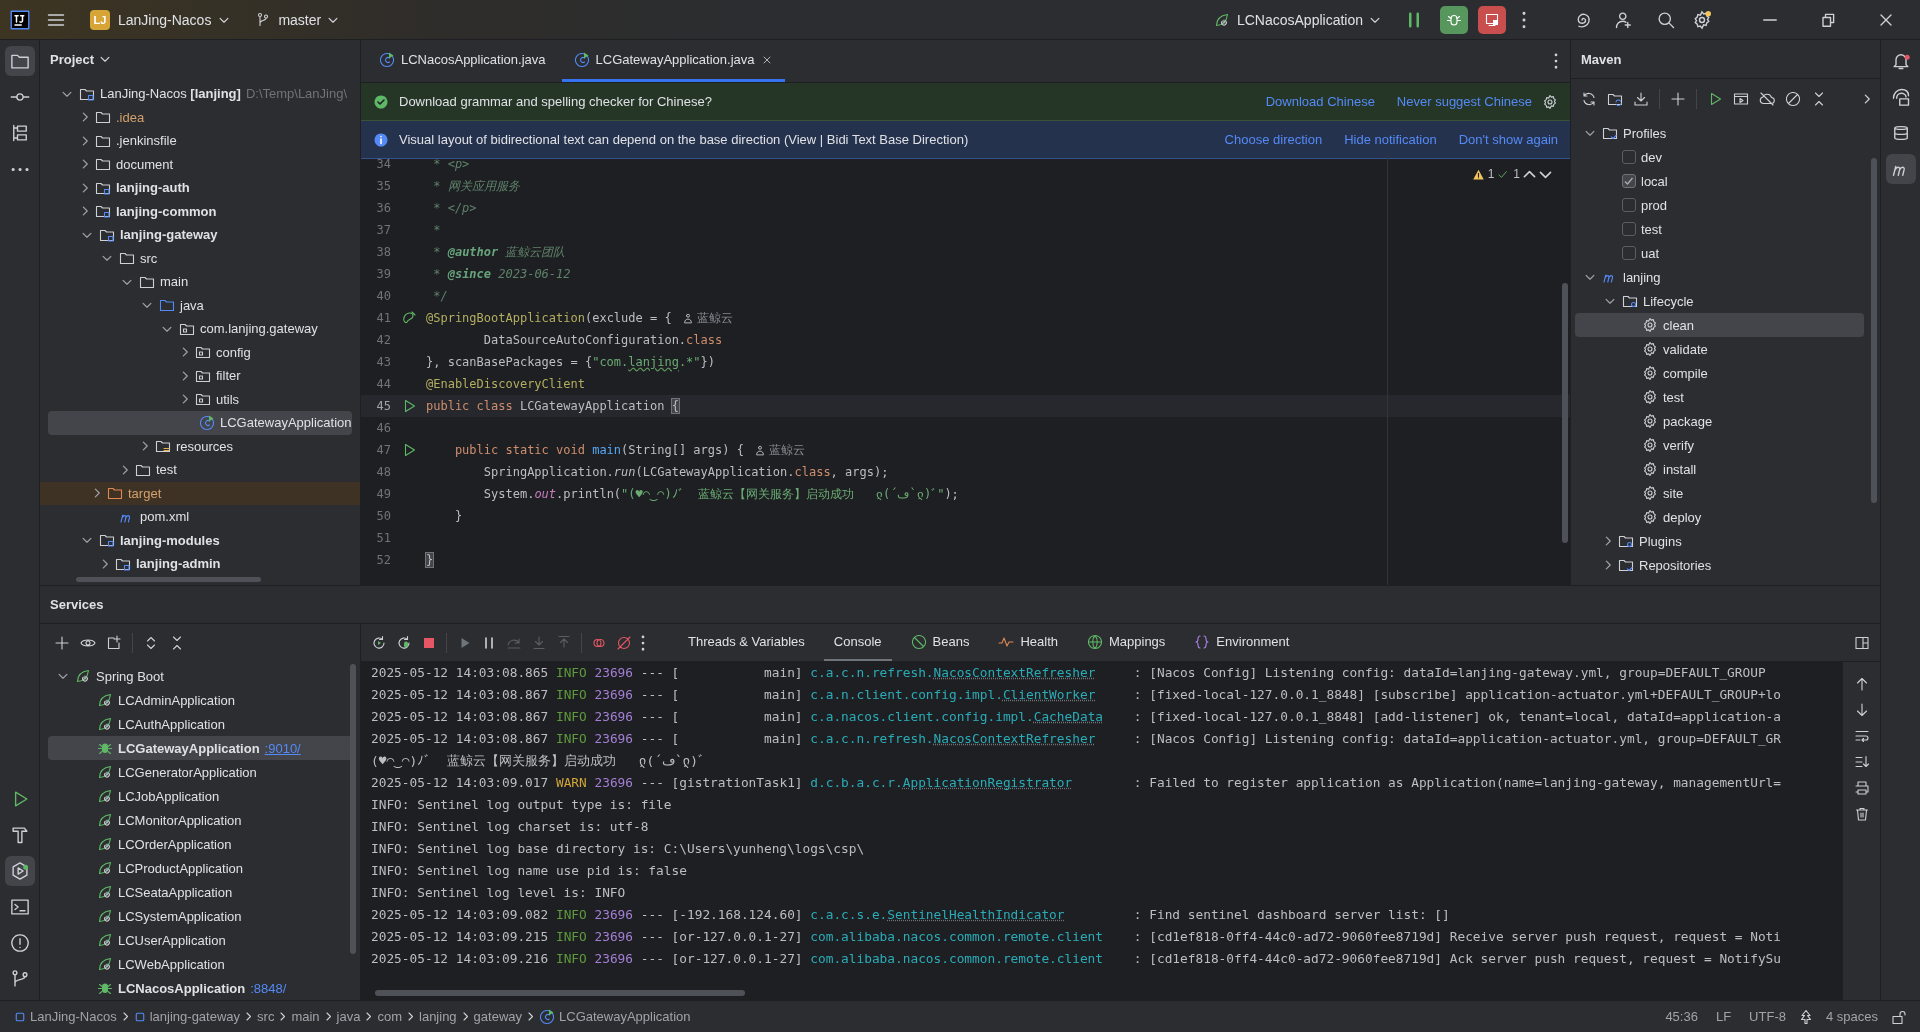 The width and height of the screenshot is (1920, 1032). I want to click on tree-item: LCAuthApplication, so click(200, 724).